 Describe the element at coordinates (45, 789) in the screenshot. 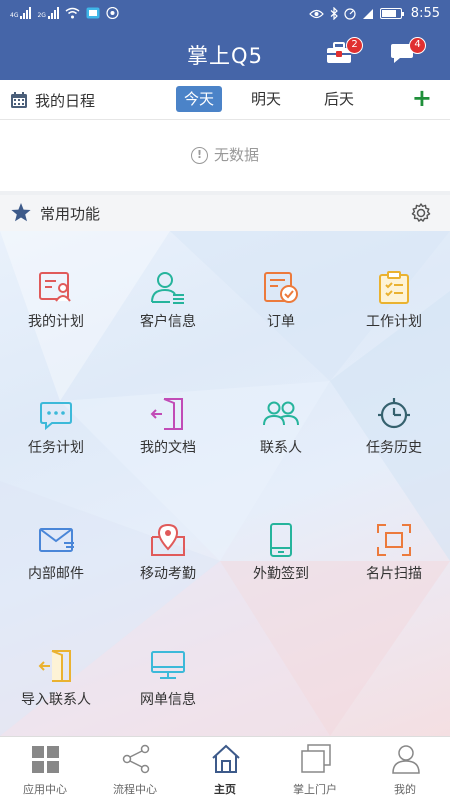

I see `nav-label: 应用中心` at that location.